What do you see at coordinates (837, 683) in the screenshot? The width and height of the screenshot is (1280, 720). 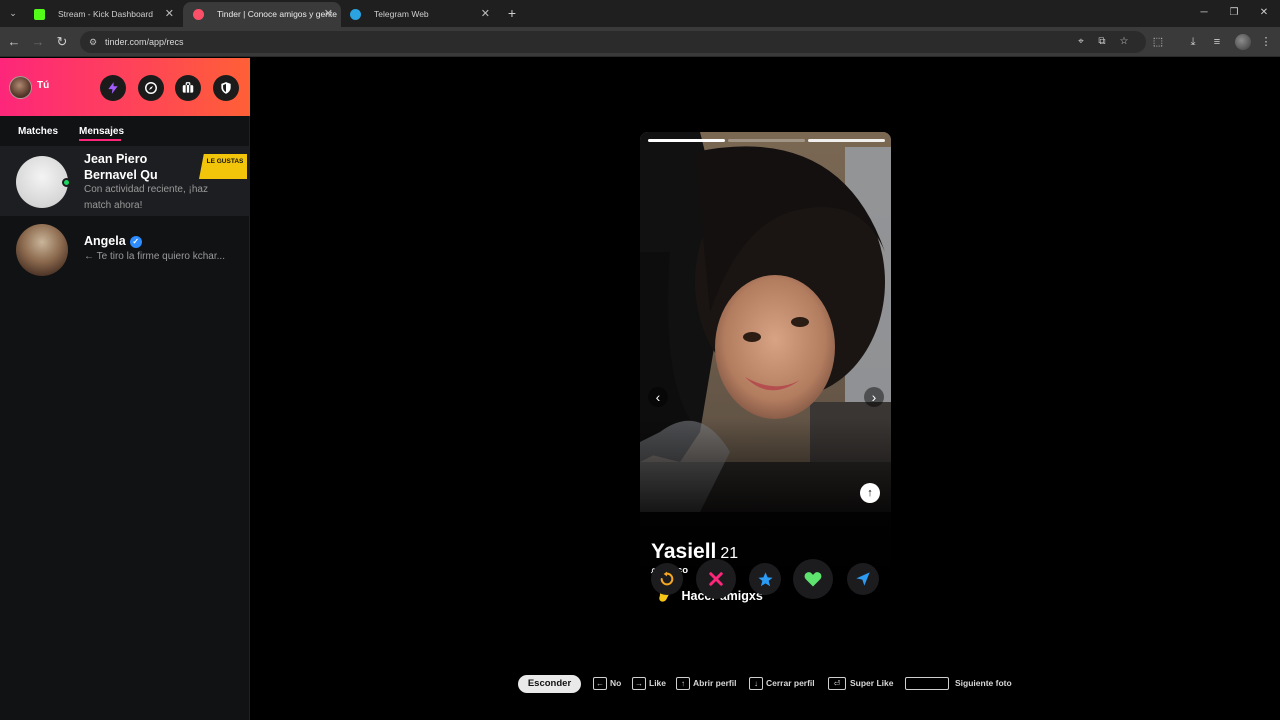 I see `enter-key-icon: ⏎` at bounding box center [837, 683].